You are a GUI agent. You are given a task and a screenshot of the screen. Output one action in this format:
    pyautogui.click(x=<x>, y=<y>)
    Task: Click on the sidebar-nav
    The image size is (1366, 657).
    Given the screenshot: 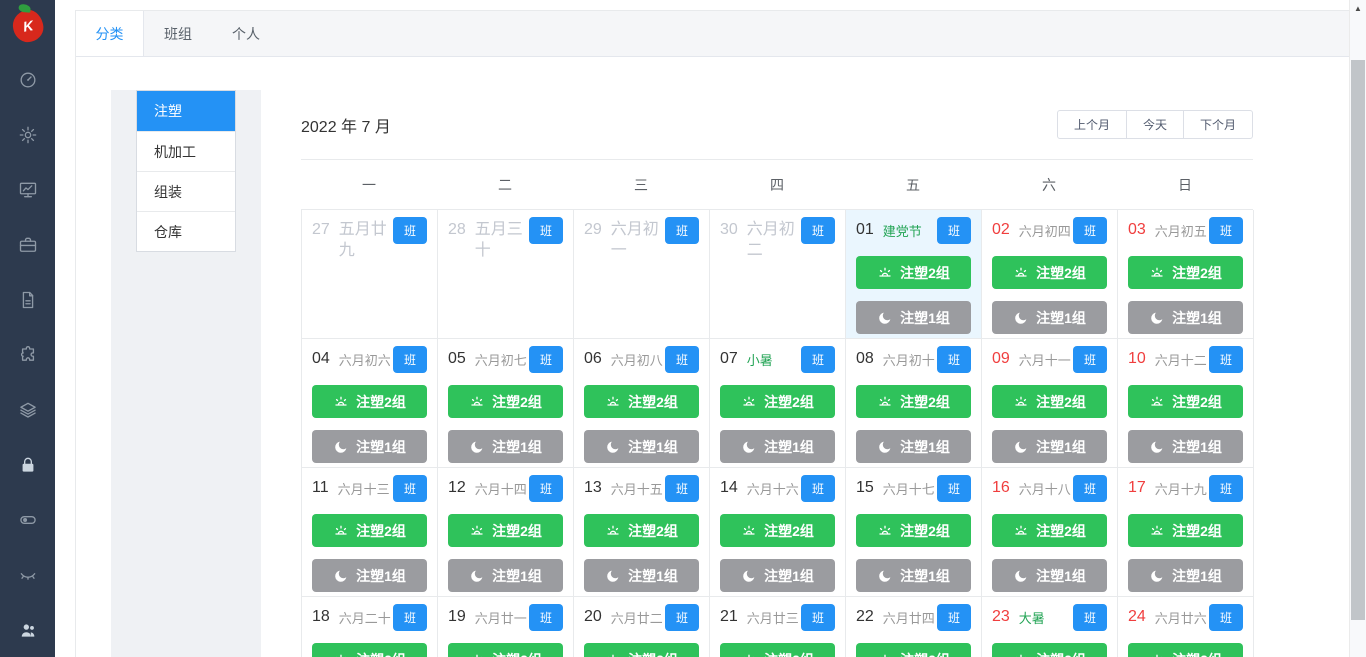 What is the action you would take?
    pyautogui.click(x=27, y=354)
    